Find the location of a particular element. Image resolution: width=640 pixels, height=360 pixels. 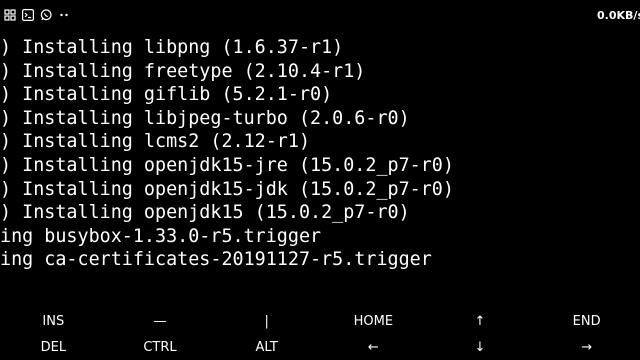

key-end: END is located at coordinates (586, 321).